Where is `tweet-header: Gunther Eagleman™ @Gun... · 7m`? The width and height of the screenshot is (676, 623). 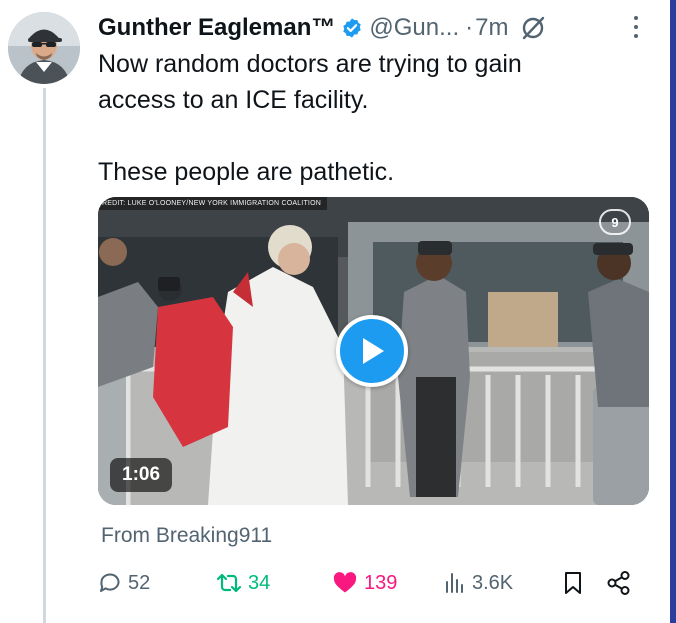
tweet-header: Gunther Eagleman™ @Gun... · 7m is located at coordinates (322, 28).